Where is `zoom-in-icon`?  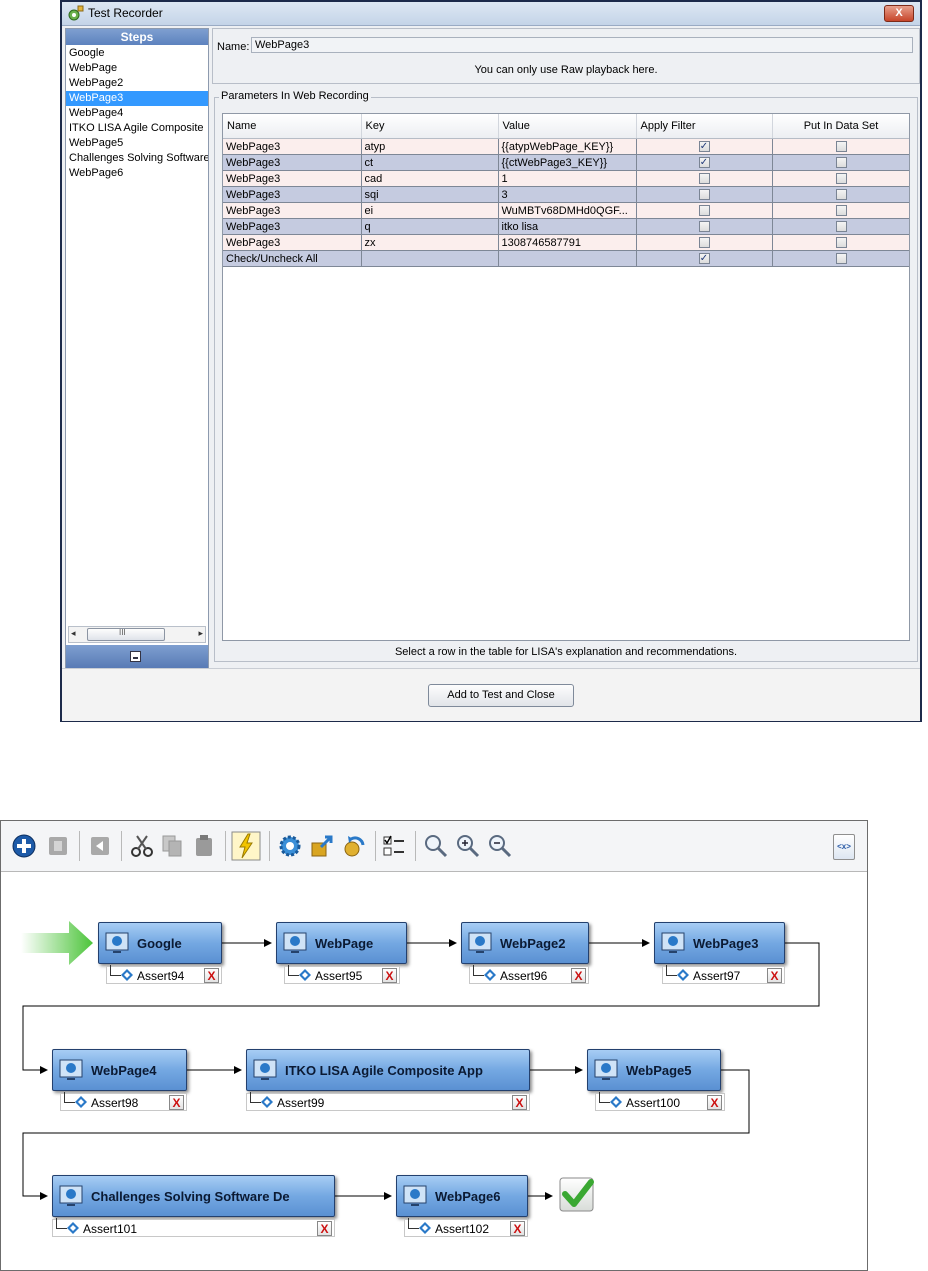 zoom-in-icon is located at coordinates (468, 846).